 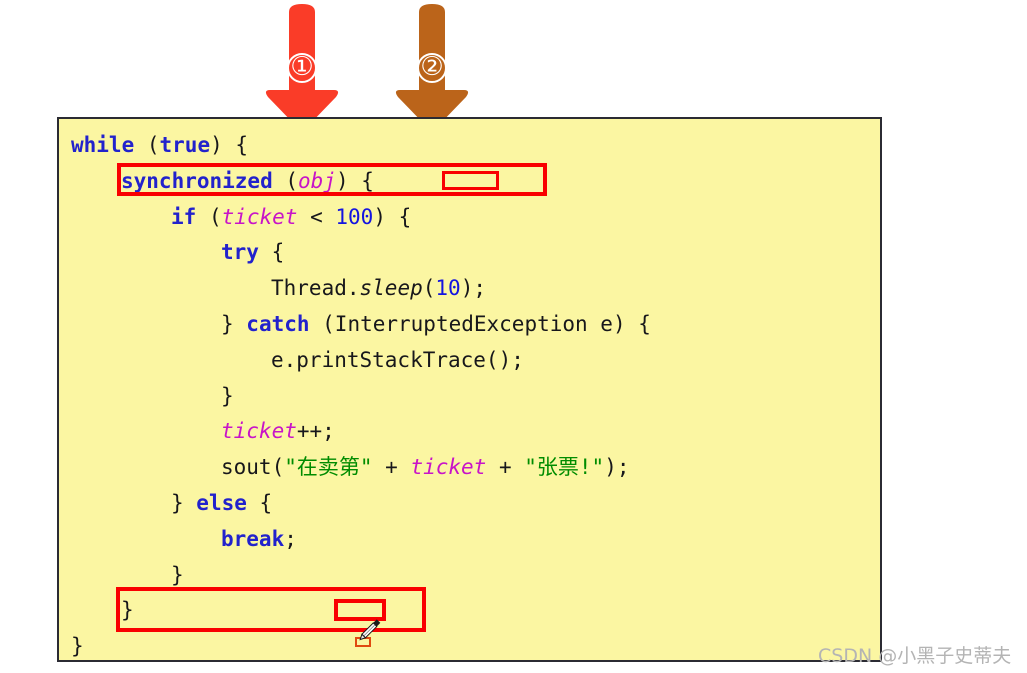 What do you see at coordinates (316, 216) in the screenshot?
I see `code-token: <` at bounding box center [316, 216].